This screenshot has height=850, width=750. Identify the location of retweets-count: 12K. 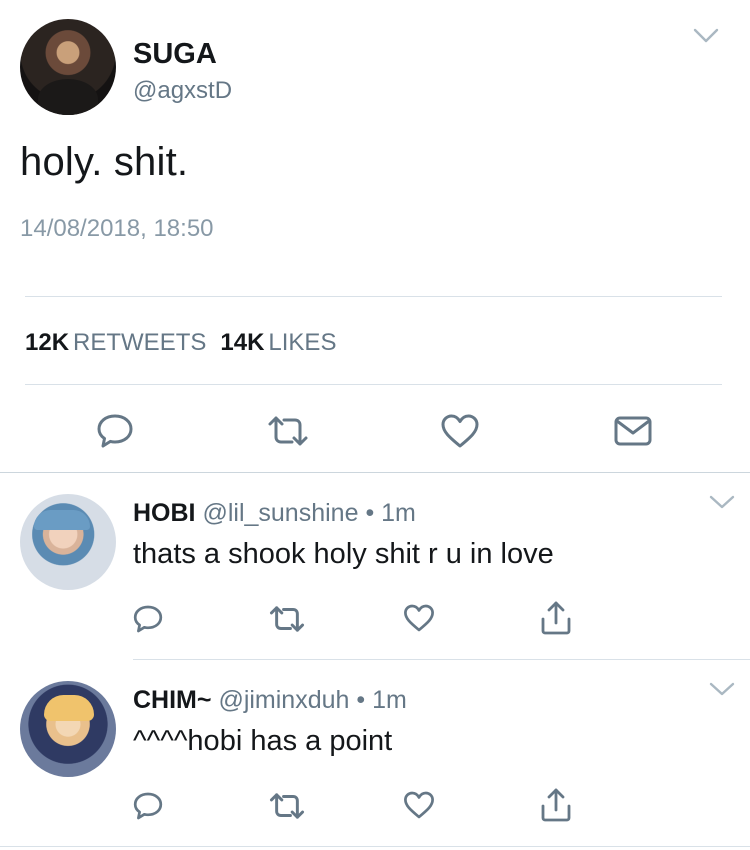
(47, 342).